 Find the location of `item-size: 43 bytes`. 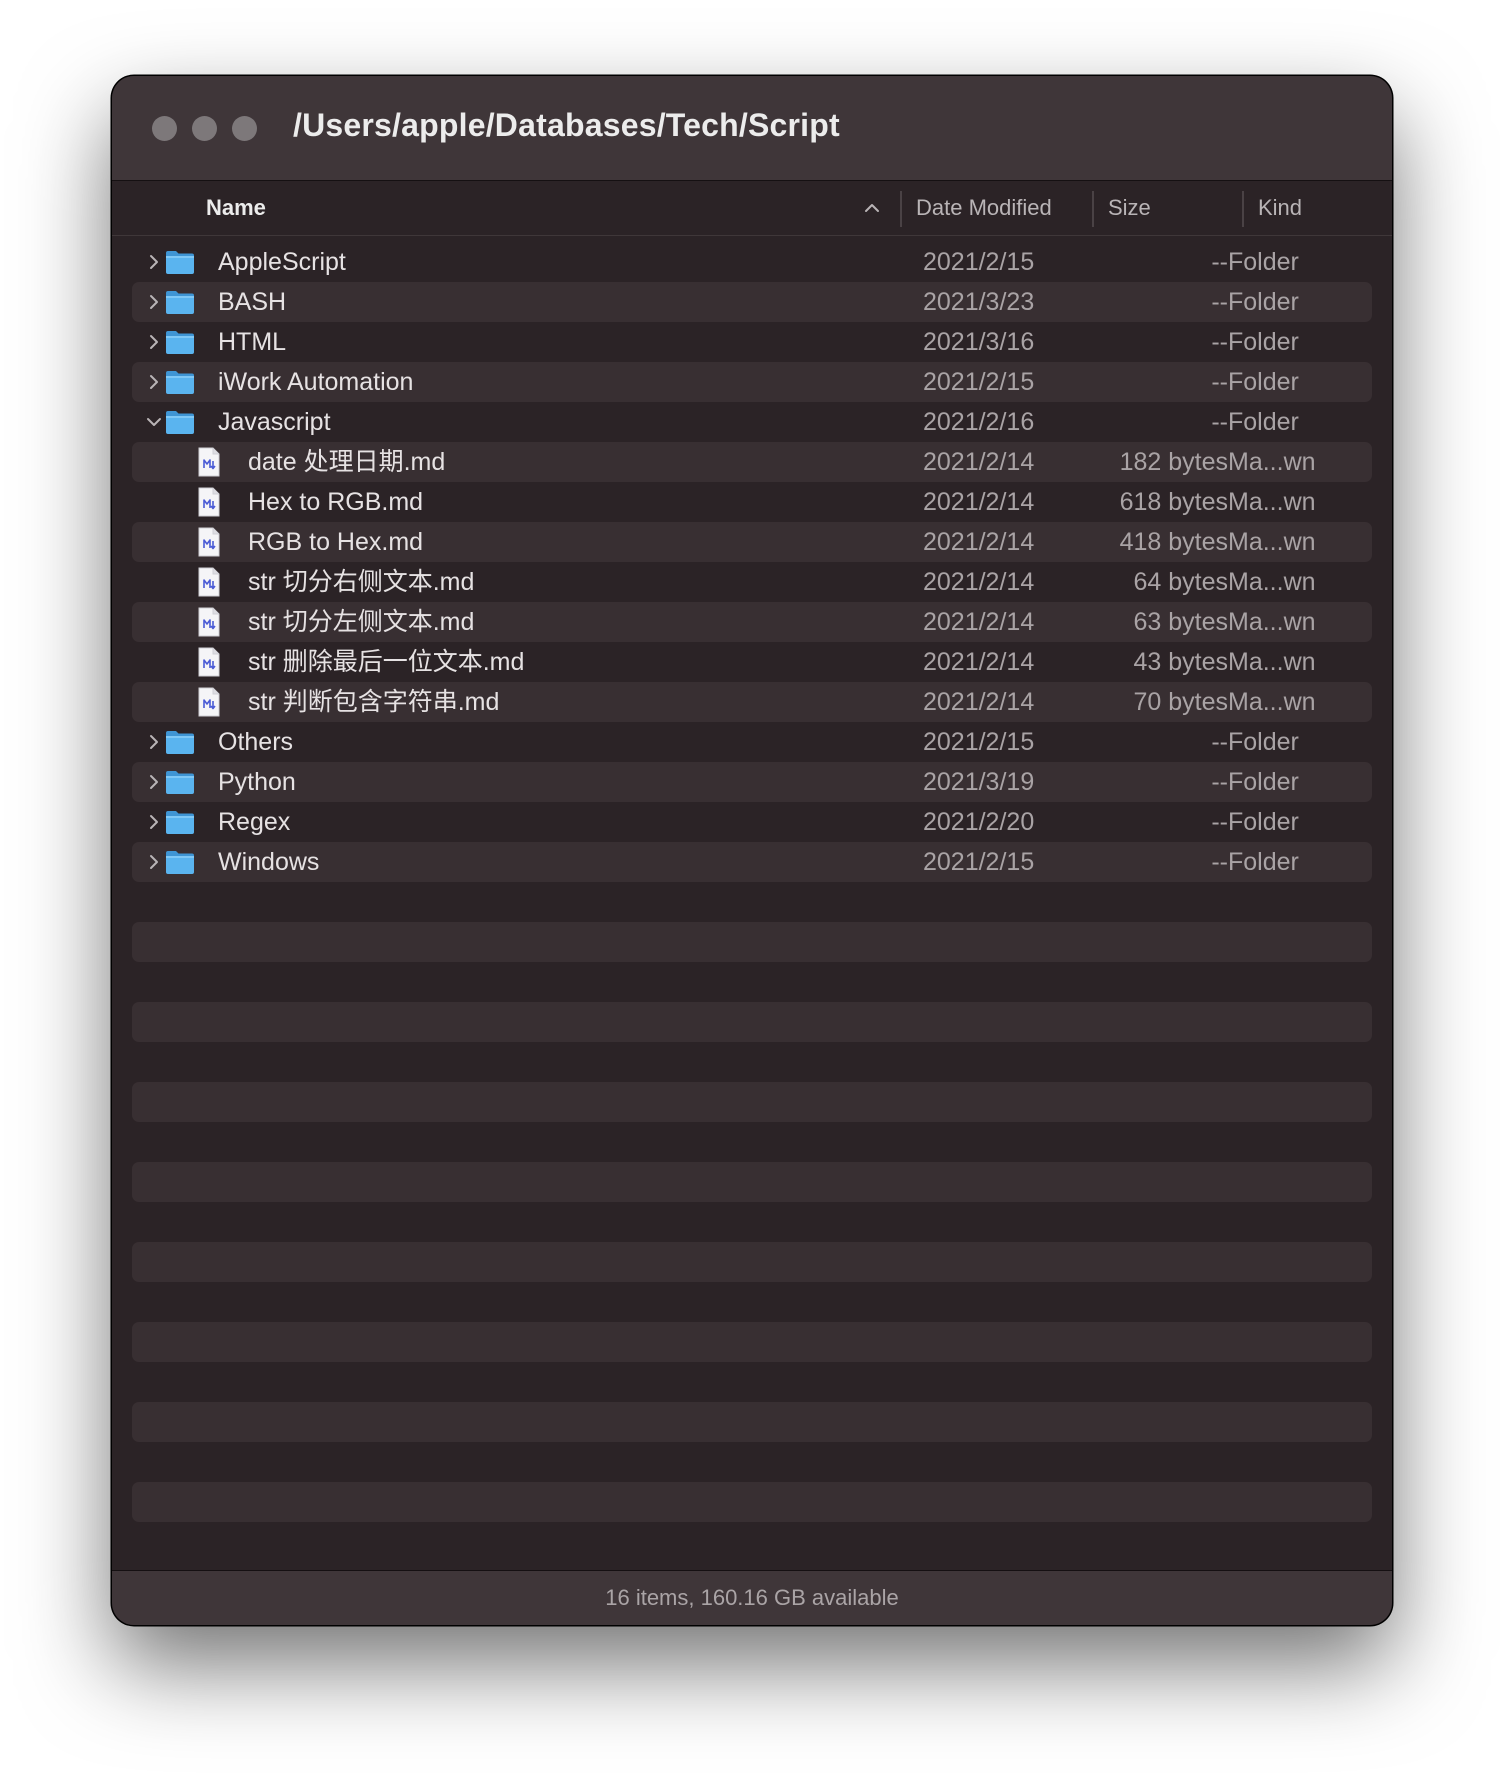

item-size: 43 bytes is located at coordinates (1180, 662).